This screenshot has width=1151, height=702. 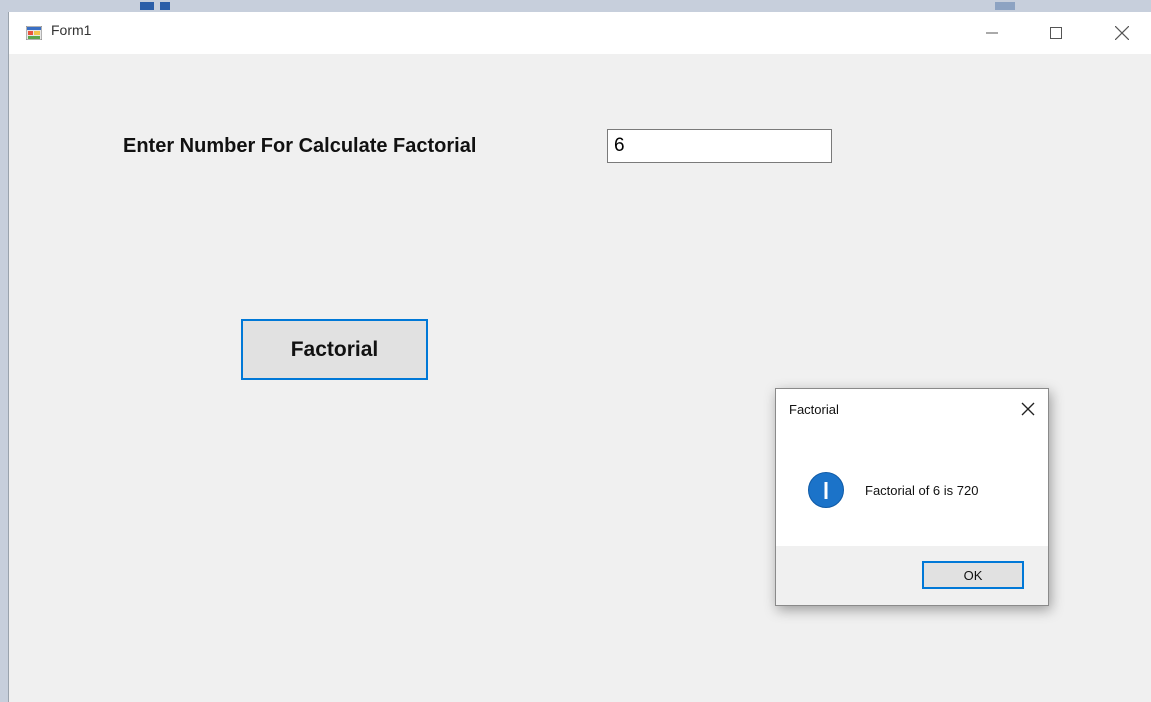 What do you see at coordinates (580, 33) in the screenshot?
I see `window-titlebar: Form1` at bounding box center [580, 33].